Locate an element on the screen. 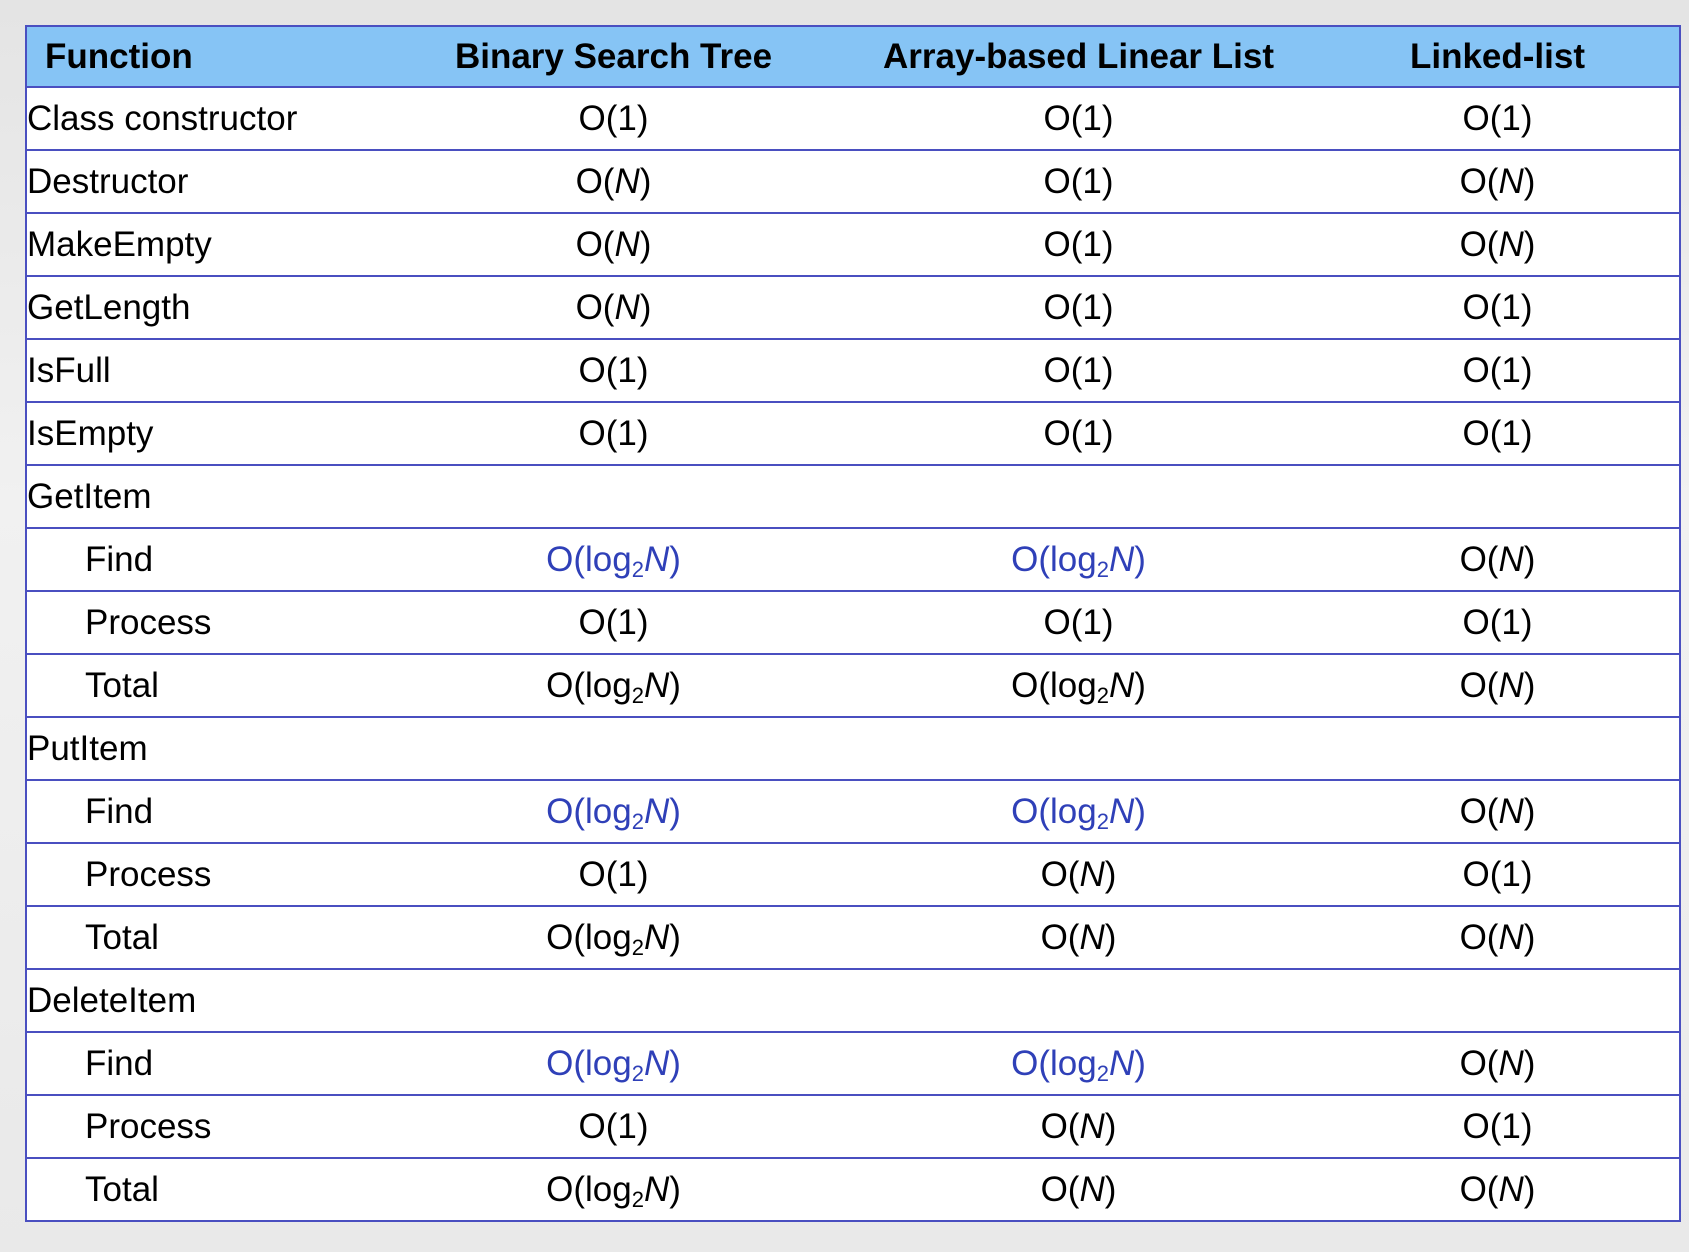  function-name-cell: IsFull is located at coordinates (205, 370).